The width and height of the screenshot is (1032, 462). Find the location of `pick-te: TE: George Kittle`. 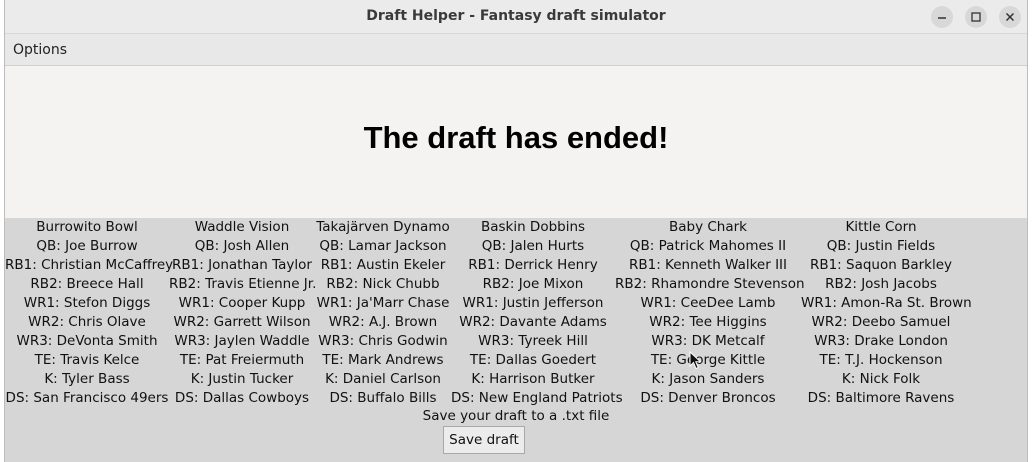

pick-te: TE: George Kittle is located at coordinates (708, 360).